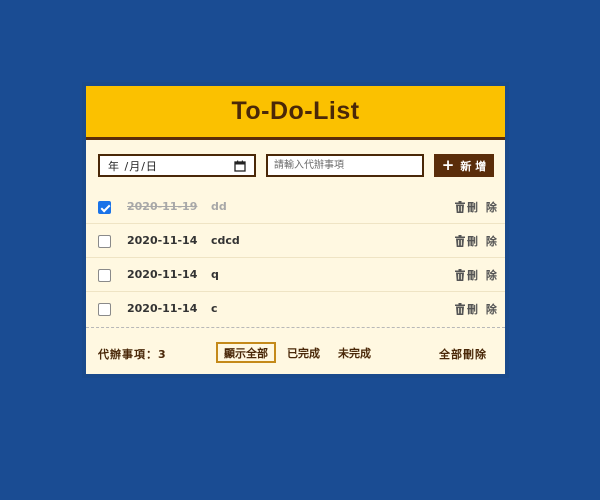 This screenshot has width=600, height=500. Describe the element at coordinates (463, 354) in the screenshot. I see `clear-all-button: 全部刪除` at that location.